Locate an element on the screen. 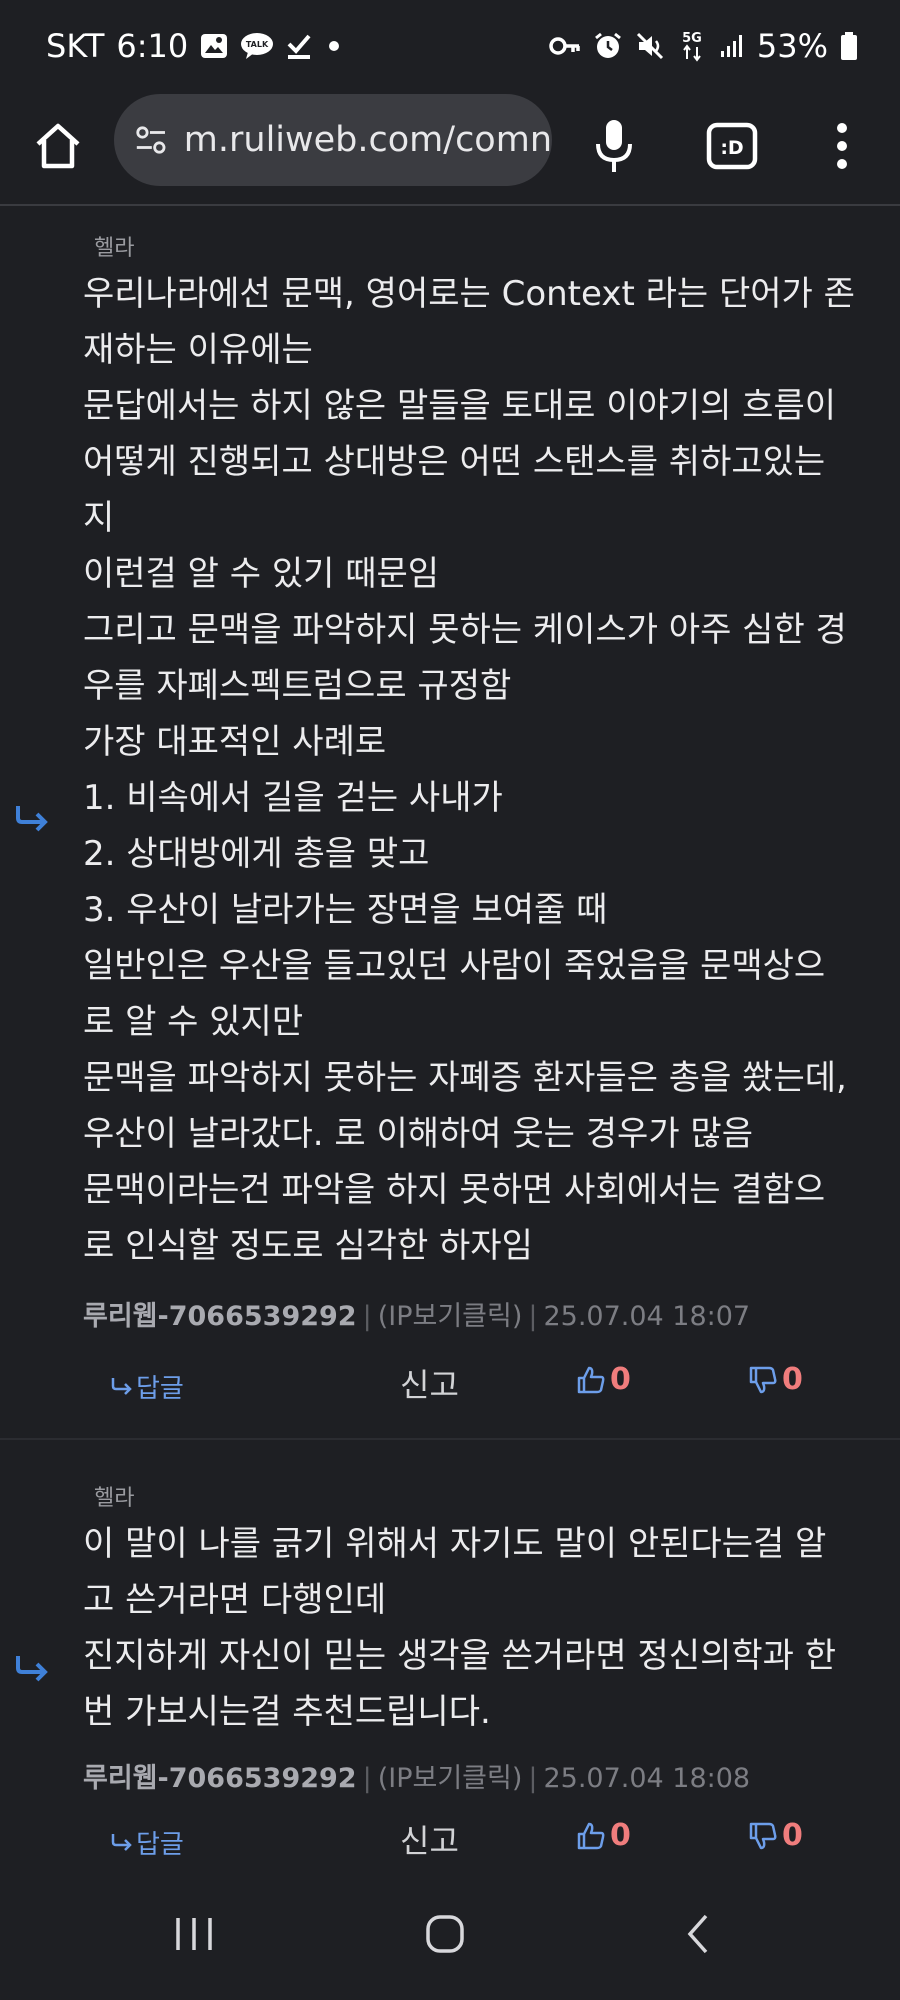  nav-home-button is located at coordinates (446, 1934).